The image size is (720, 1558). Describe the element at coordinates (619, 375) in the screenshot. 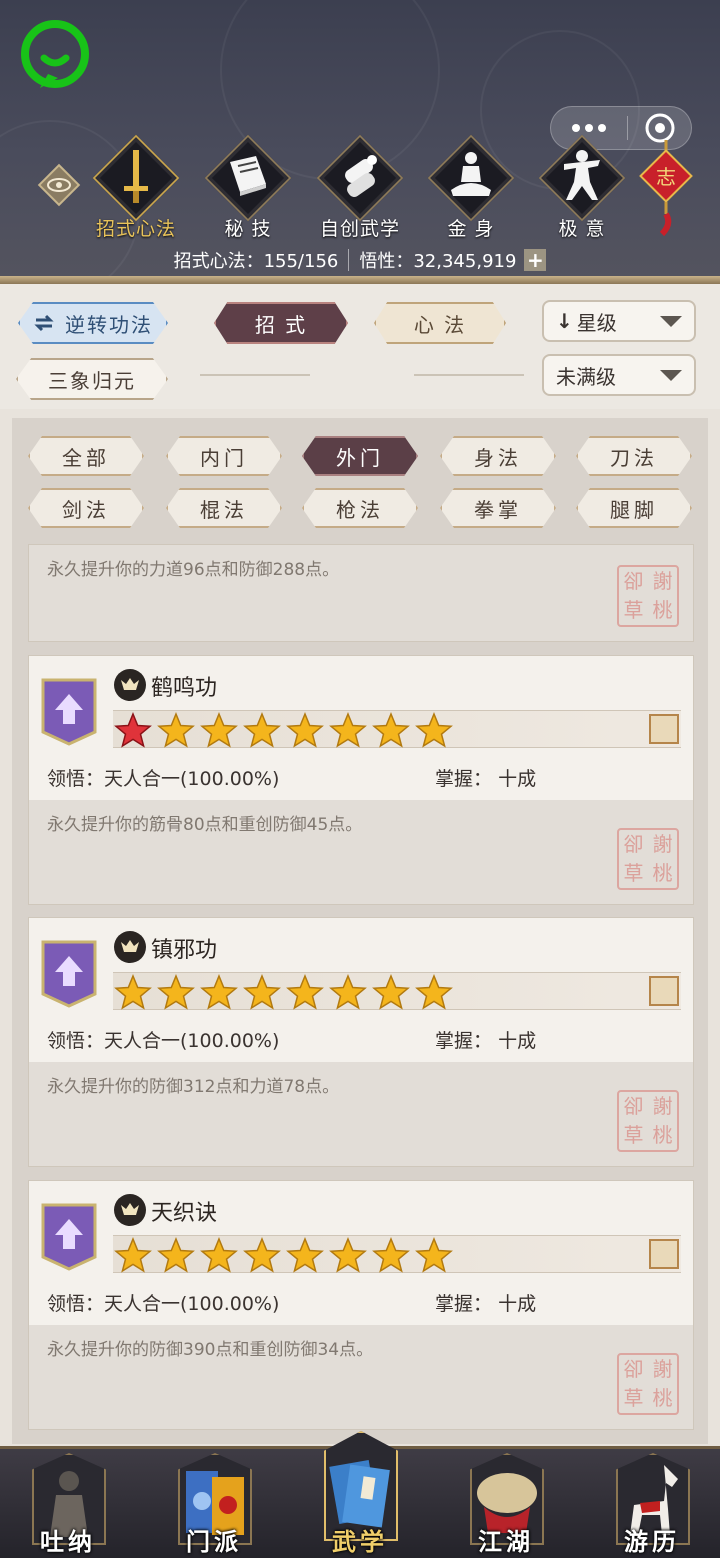

I see `level-dropdown: 未满级` at that location.